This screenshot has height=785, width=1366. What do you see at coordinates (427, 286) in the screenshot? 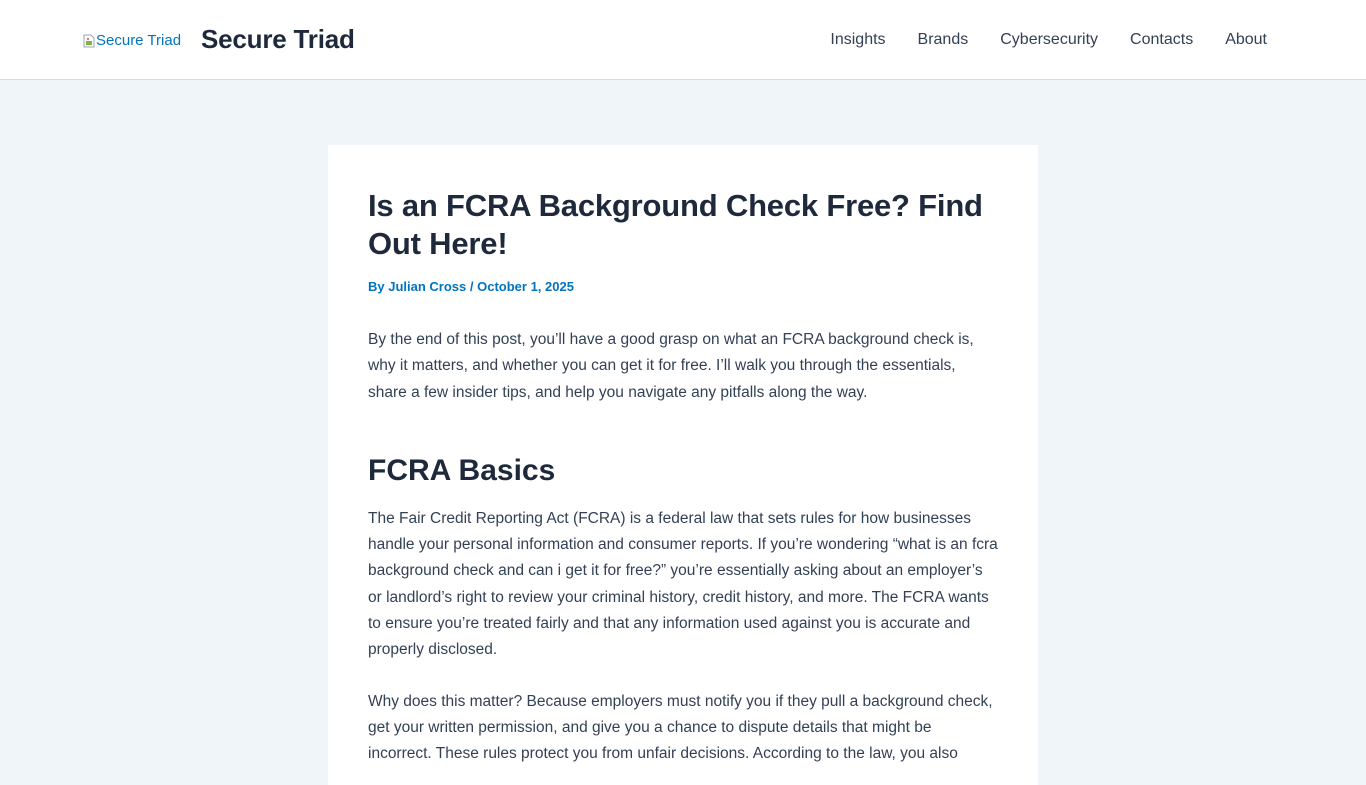
I see `author-link: Julian Cross` at bounding box center [427, 286].